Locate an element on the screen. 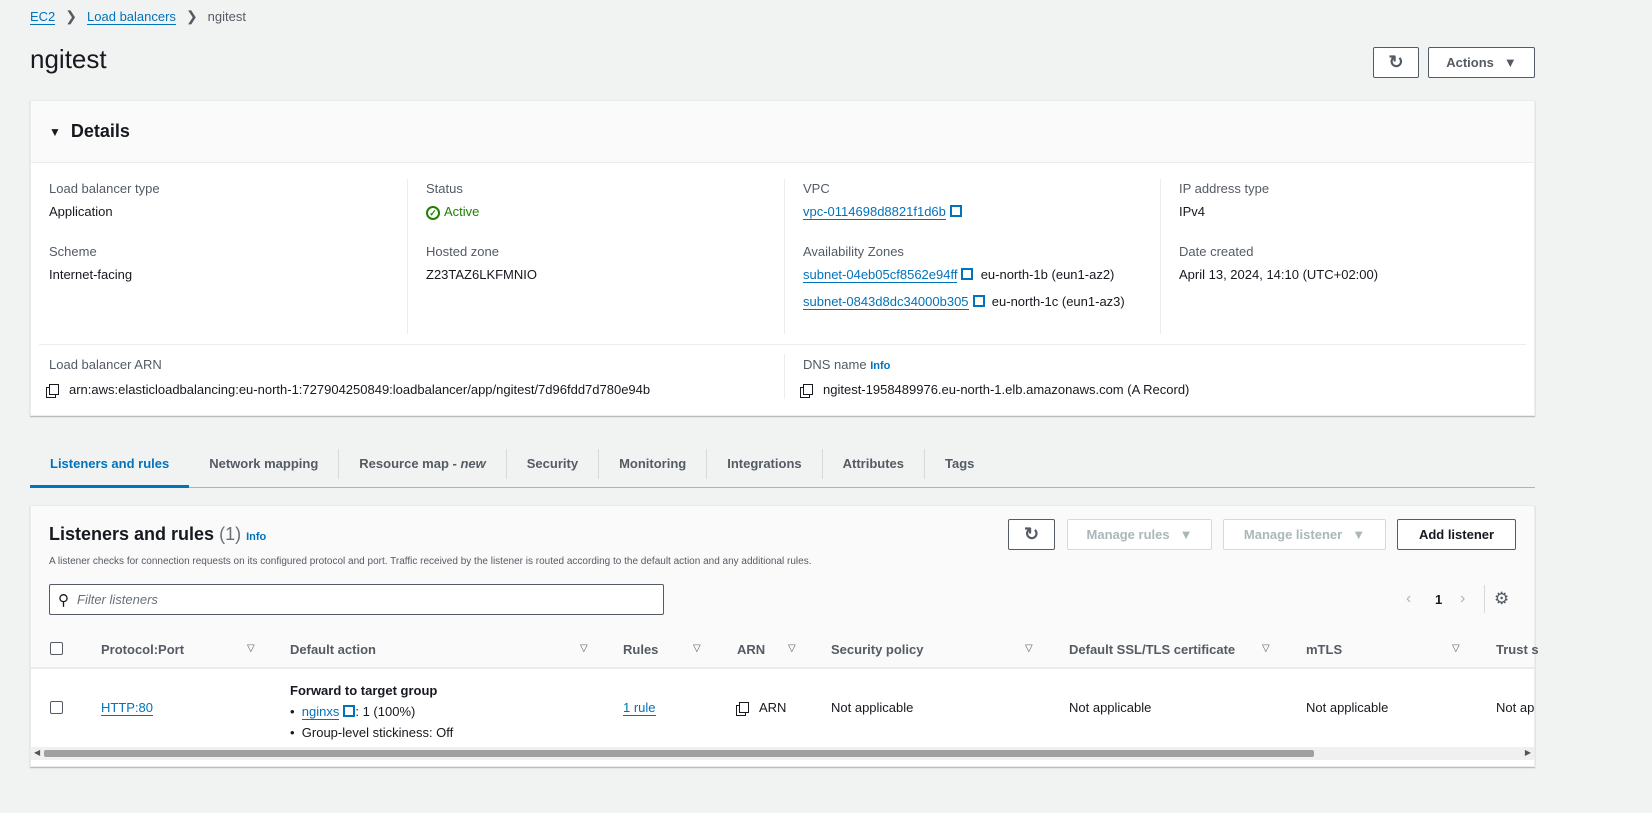 This screenshot has width=1652, height=813. ssl-cert-value: Not applicable is located at coordinates (1110, 707).